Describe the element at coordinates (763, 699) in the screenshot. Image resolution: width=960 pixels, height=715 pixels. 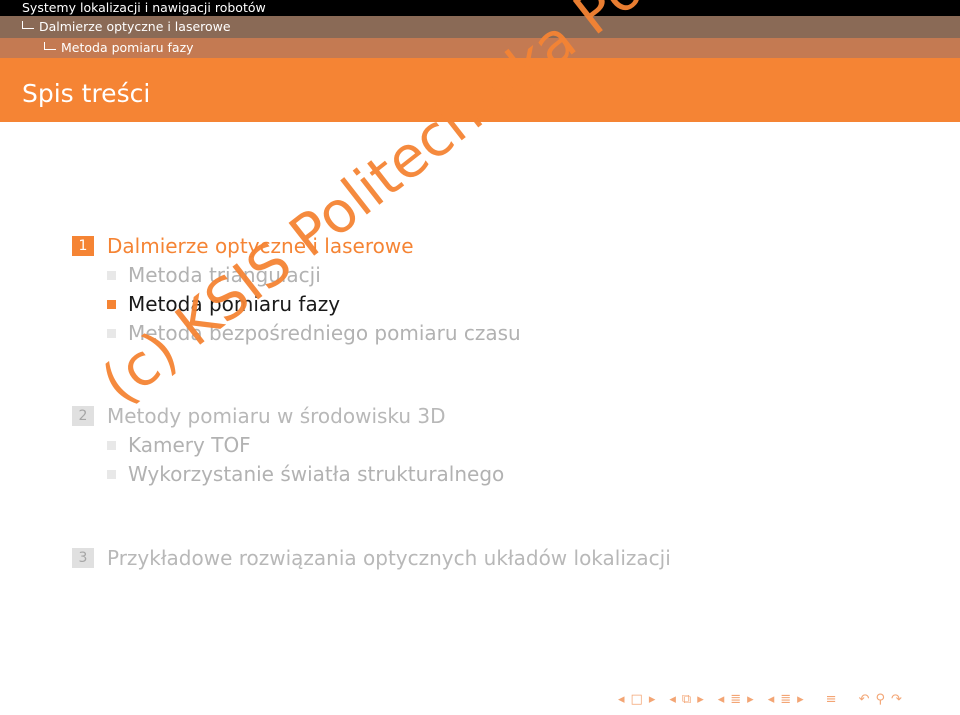
I see `beamer-navigation-symbols: ◂ □ ▸ ◂ ⧉ ▸ ◂ ≣ ▸ ◂ ≣ ▸ ≡ ↶ ⚲ ↷` at that location.